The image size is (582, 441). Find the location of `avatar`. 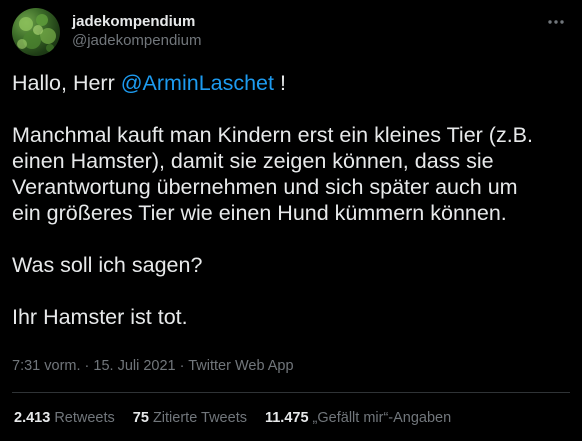

avatar is located at coordinates (36, 32).